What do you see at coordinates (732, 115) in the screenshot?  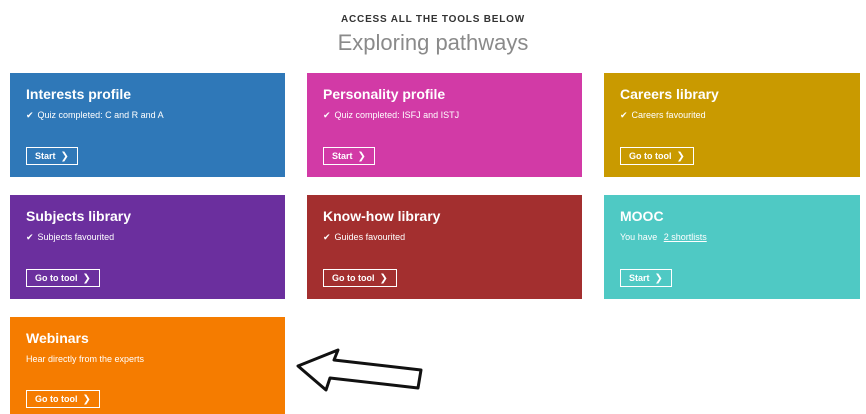 I see `card-status: ✔ Careers favourited` at bounding box center [732, 115].